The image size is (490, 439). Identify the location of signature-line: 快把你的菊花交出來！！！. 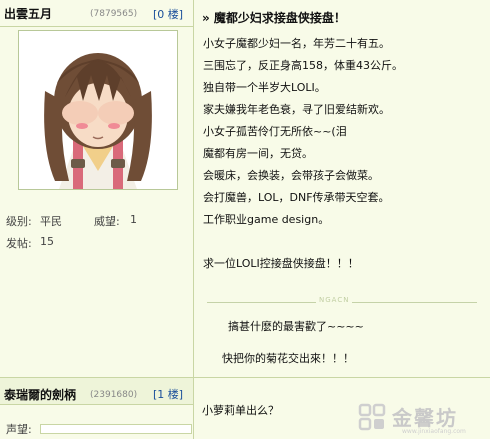
(288, 358).